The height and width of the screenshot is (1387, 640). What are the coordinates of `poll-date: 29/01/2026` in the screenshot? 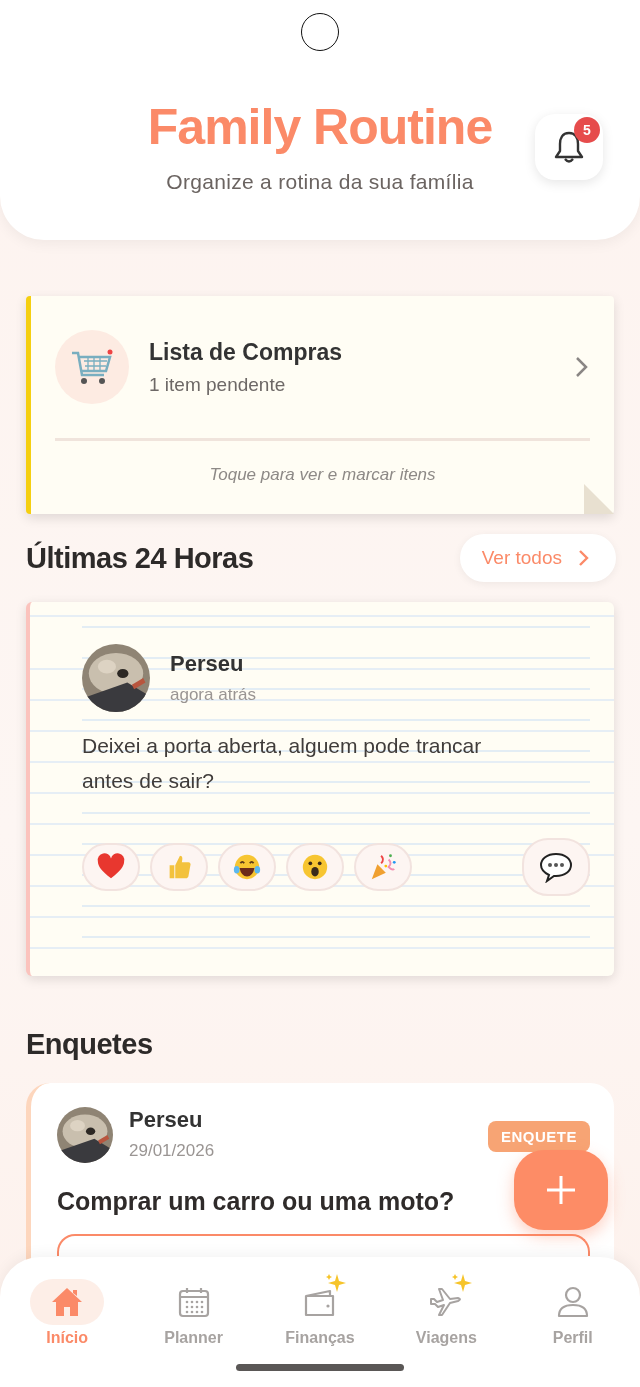 It's located at (172, 1151).